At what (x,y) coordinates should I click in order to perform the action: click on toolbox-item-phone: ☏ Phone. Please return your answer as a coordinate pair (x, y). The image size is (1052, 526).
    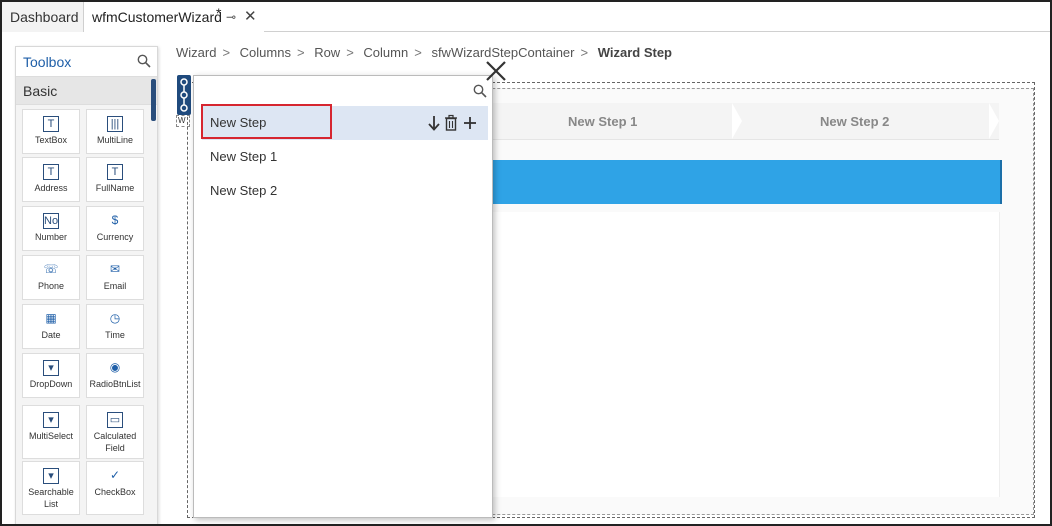
    Looking at the image, I should click on (51, 277).